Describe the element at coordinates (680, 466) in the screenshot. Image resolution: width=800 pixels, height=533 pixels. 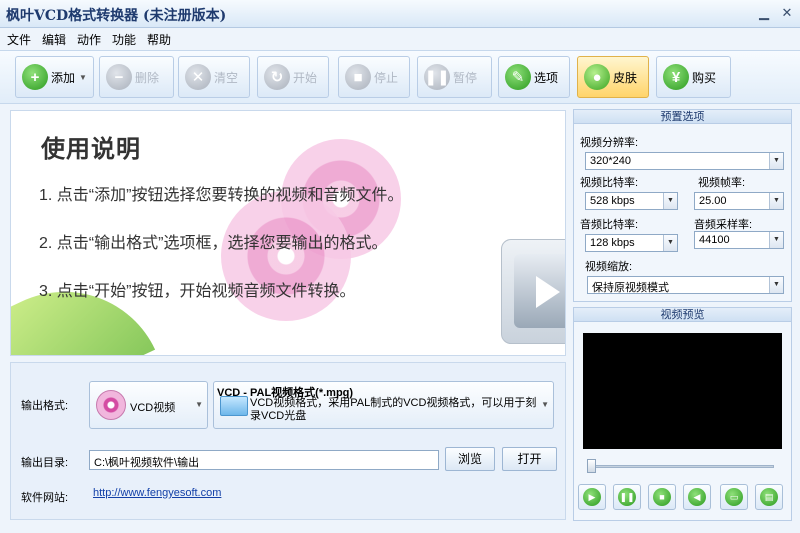
I see `seek-slider` at that location.